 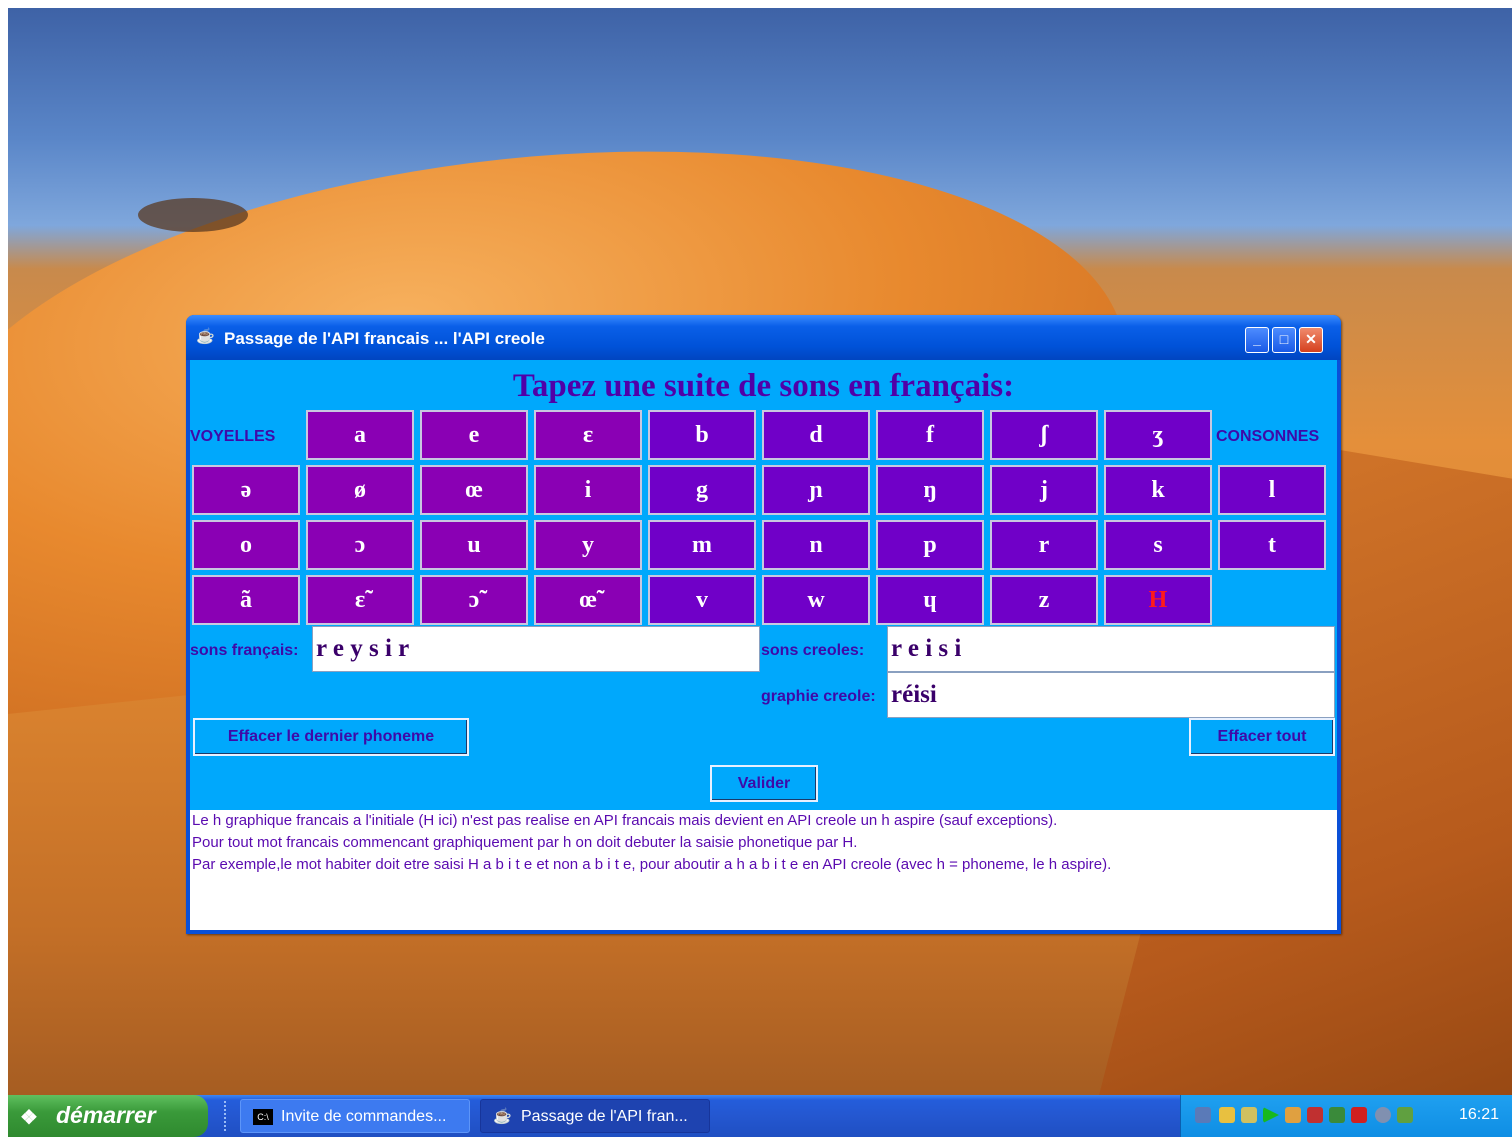 I want to click on volume-icon, so click(x=1383, y=1115).